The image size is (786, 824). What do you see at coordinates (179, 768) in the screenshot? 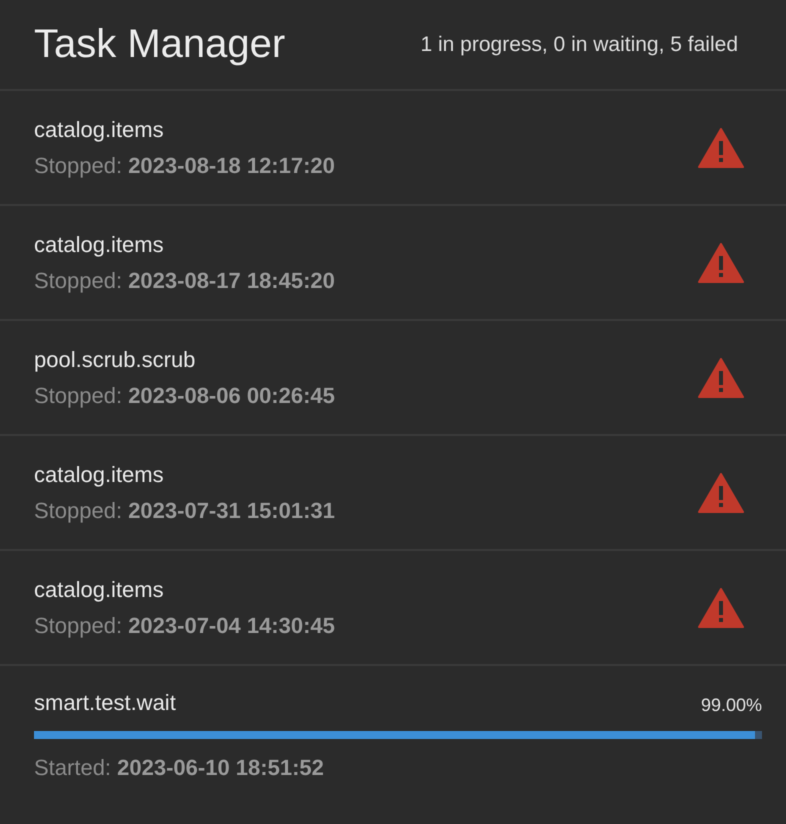
I see `task-status: Started: 2023-06-10 18:51:52` at bounding box center [179, 768].